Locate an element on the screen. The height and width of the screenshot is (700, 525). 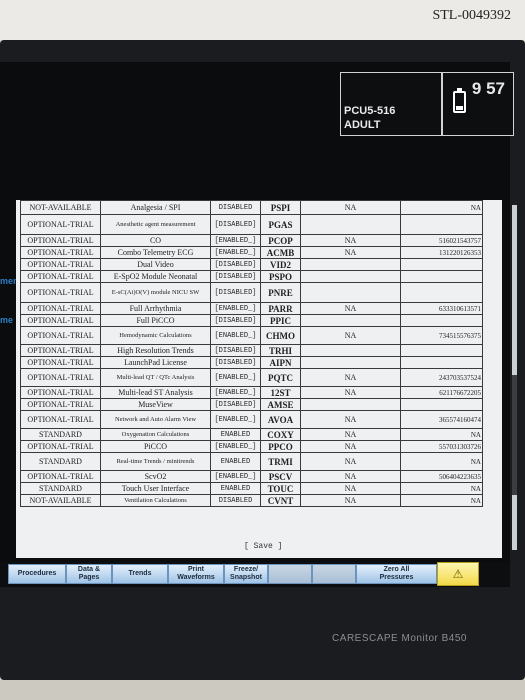
patient-info-box: PCU5-516 ADULT is located at coordinates (391, 104).